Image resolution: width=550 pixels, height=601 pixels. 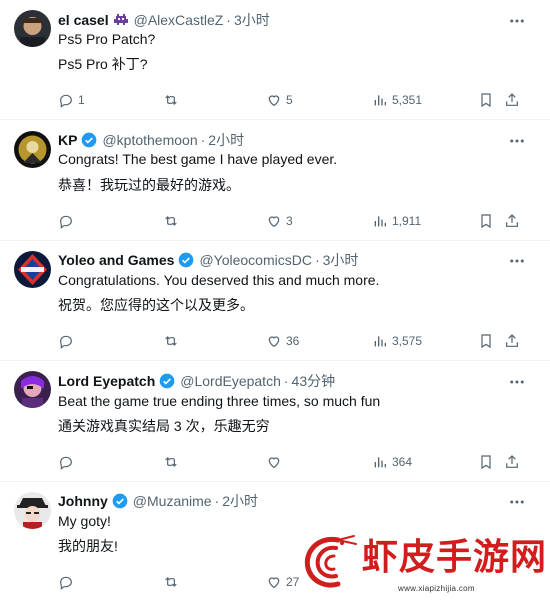 I want to click on like-button: 5, so click(x=279, y=100).